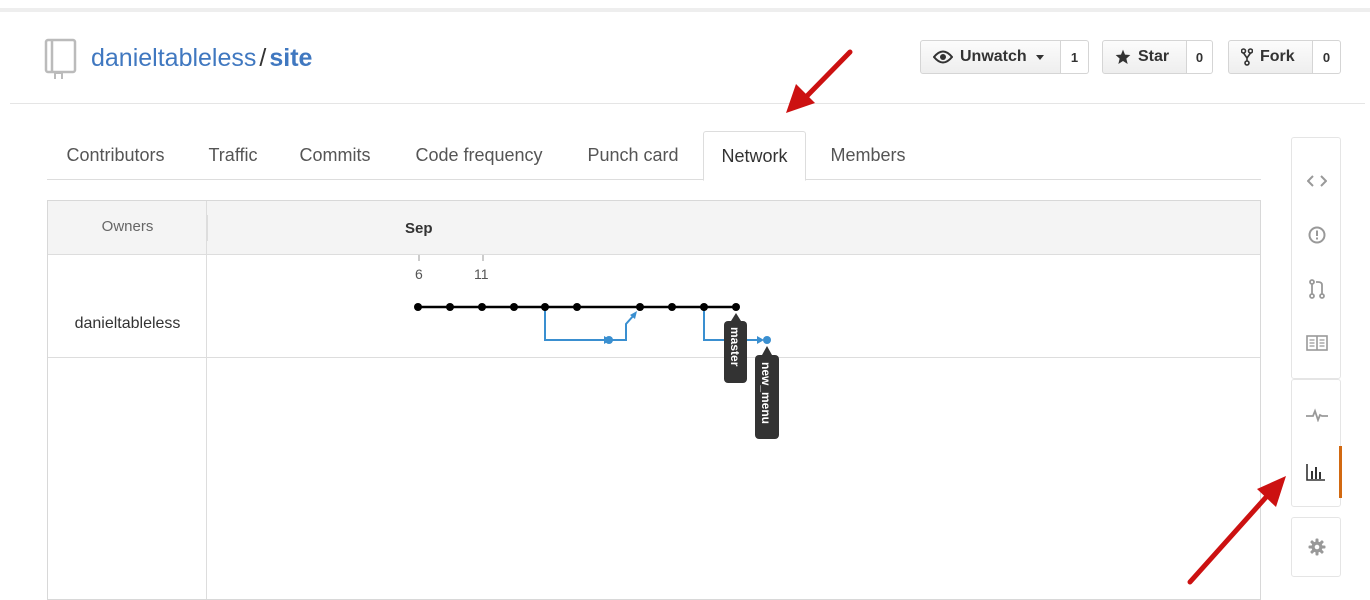 The height and width of the screenshot is (600, 1370). I want to click on star-icon, so click(1123, 56).